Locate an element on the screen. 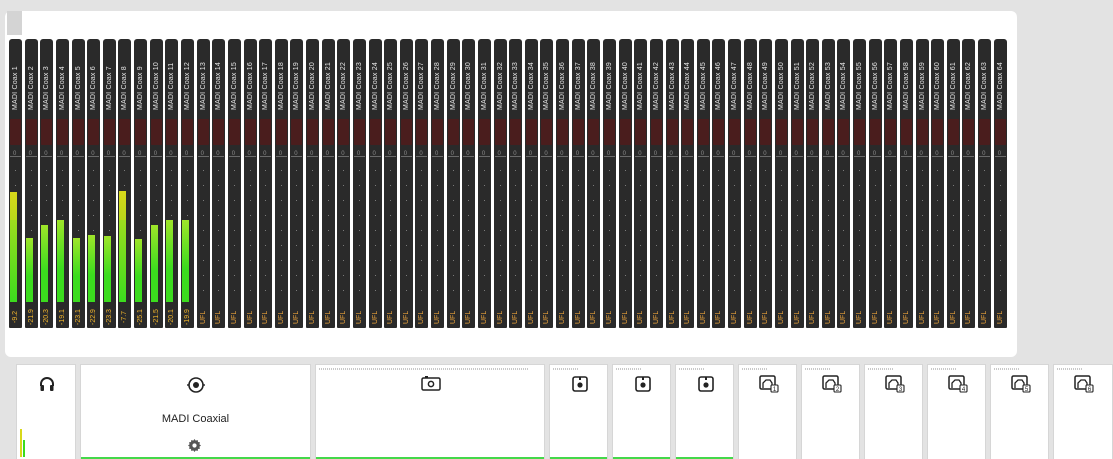  channel-strip: MADI Coax 4 0 -19.1 is located at coordinates (62, 183).